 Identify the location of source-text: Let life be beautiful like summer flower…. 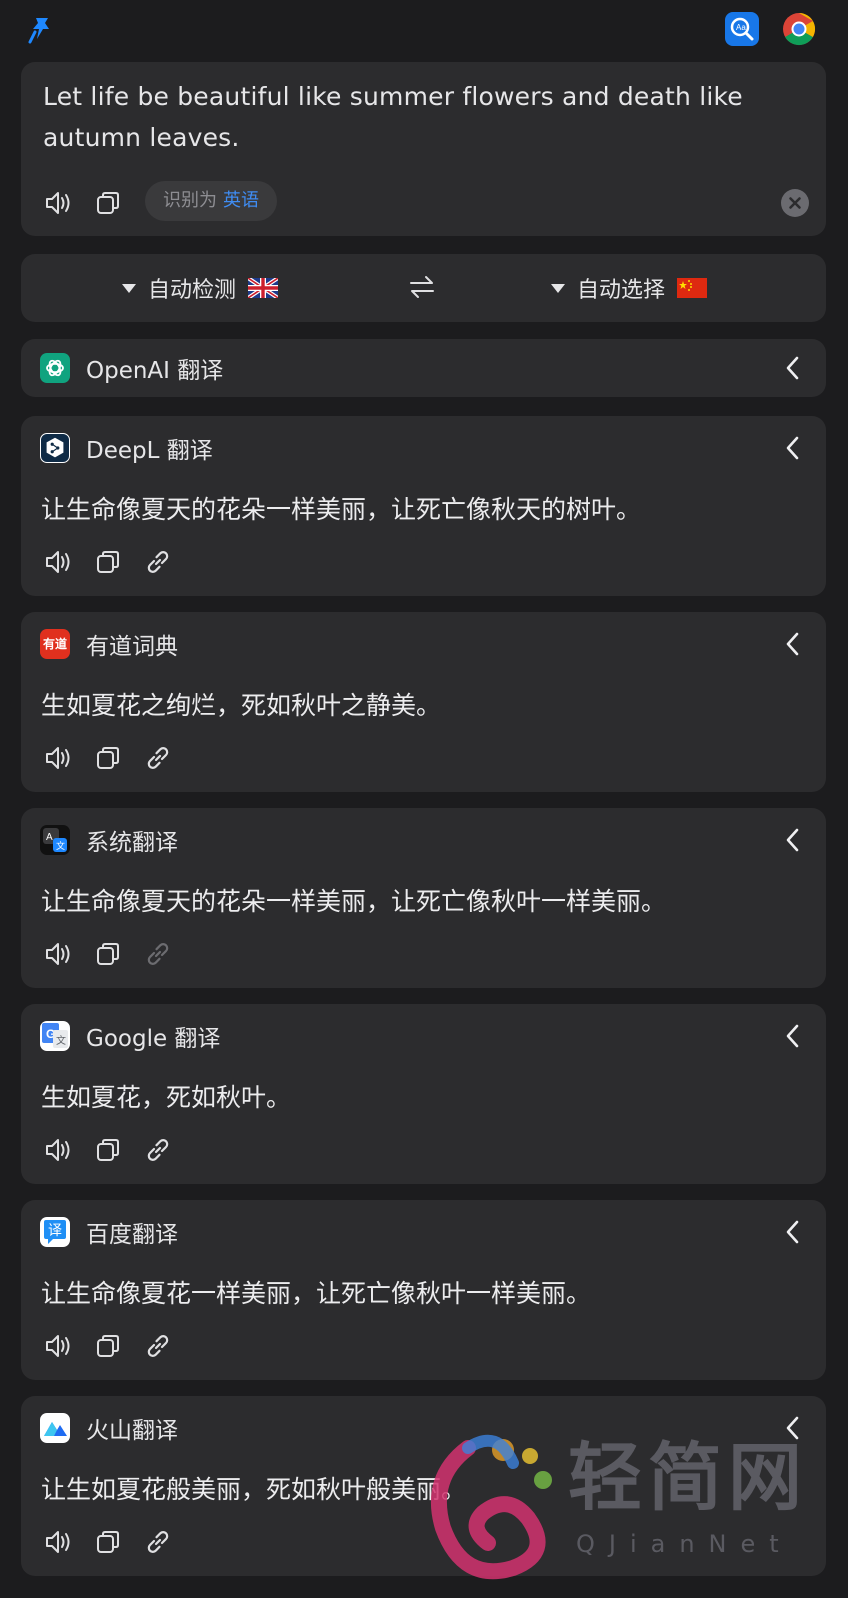
(423, 117).